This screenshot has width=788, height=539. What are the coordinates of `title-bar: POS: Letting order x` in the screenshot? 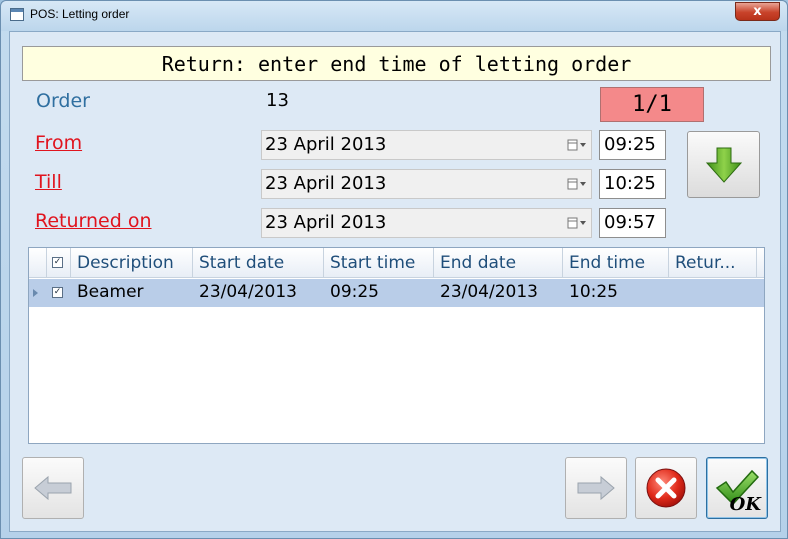 It's located at (394, 16).